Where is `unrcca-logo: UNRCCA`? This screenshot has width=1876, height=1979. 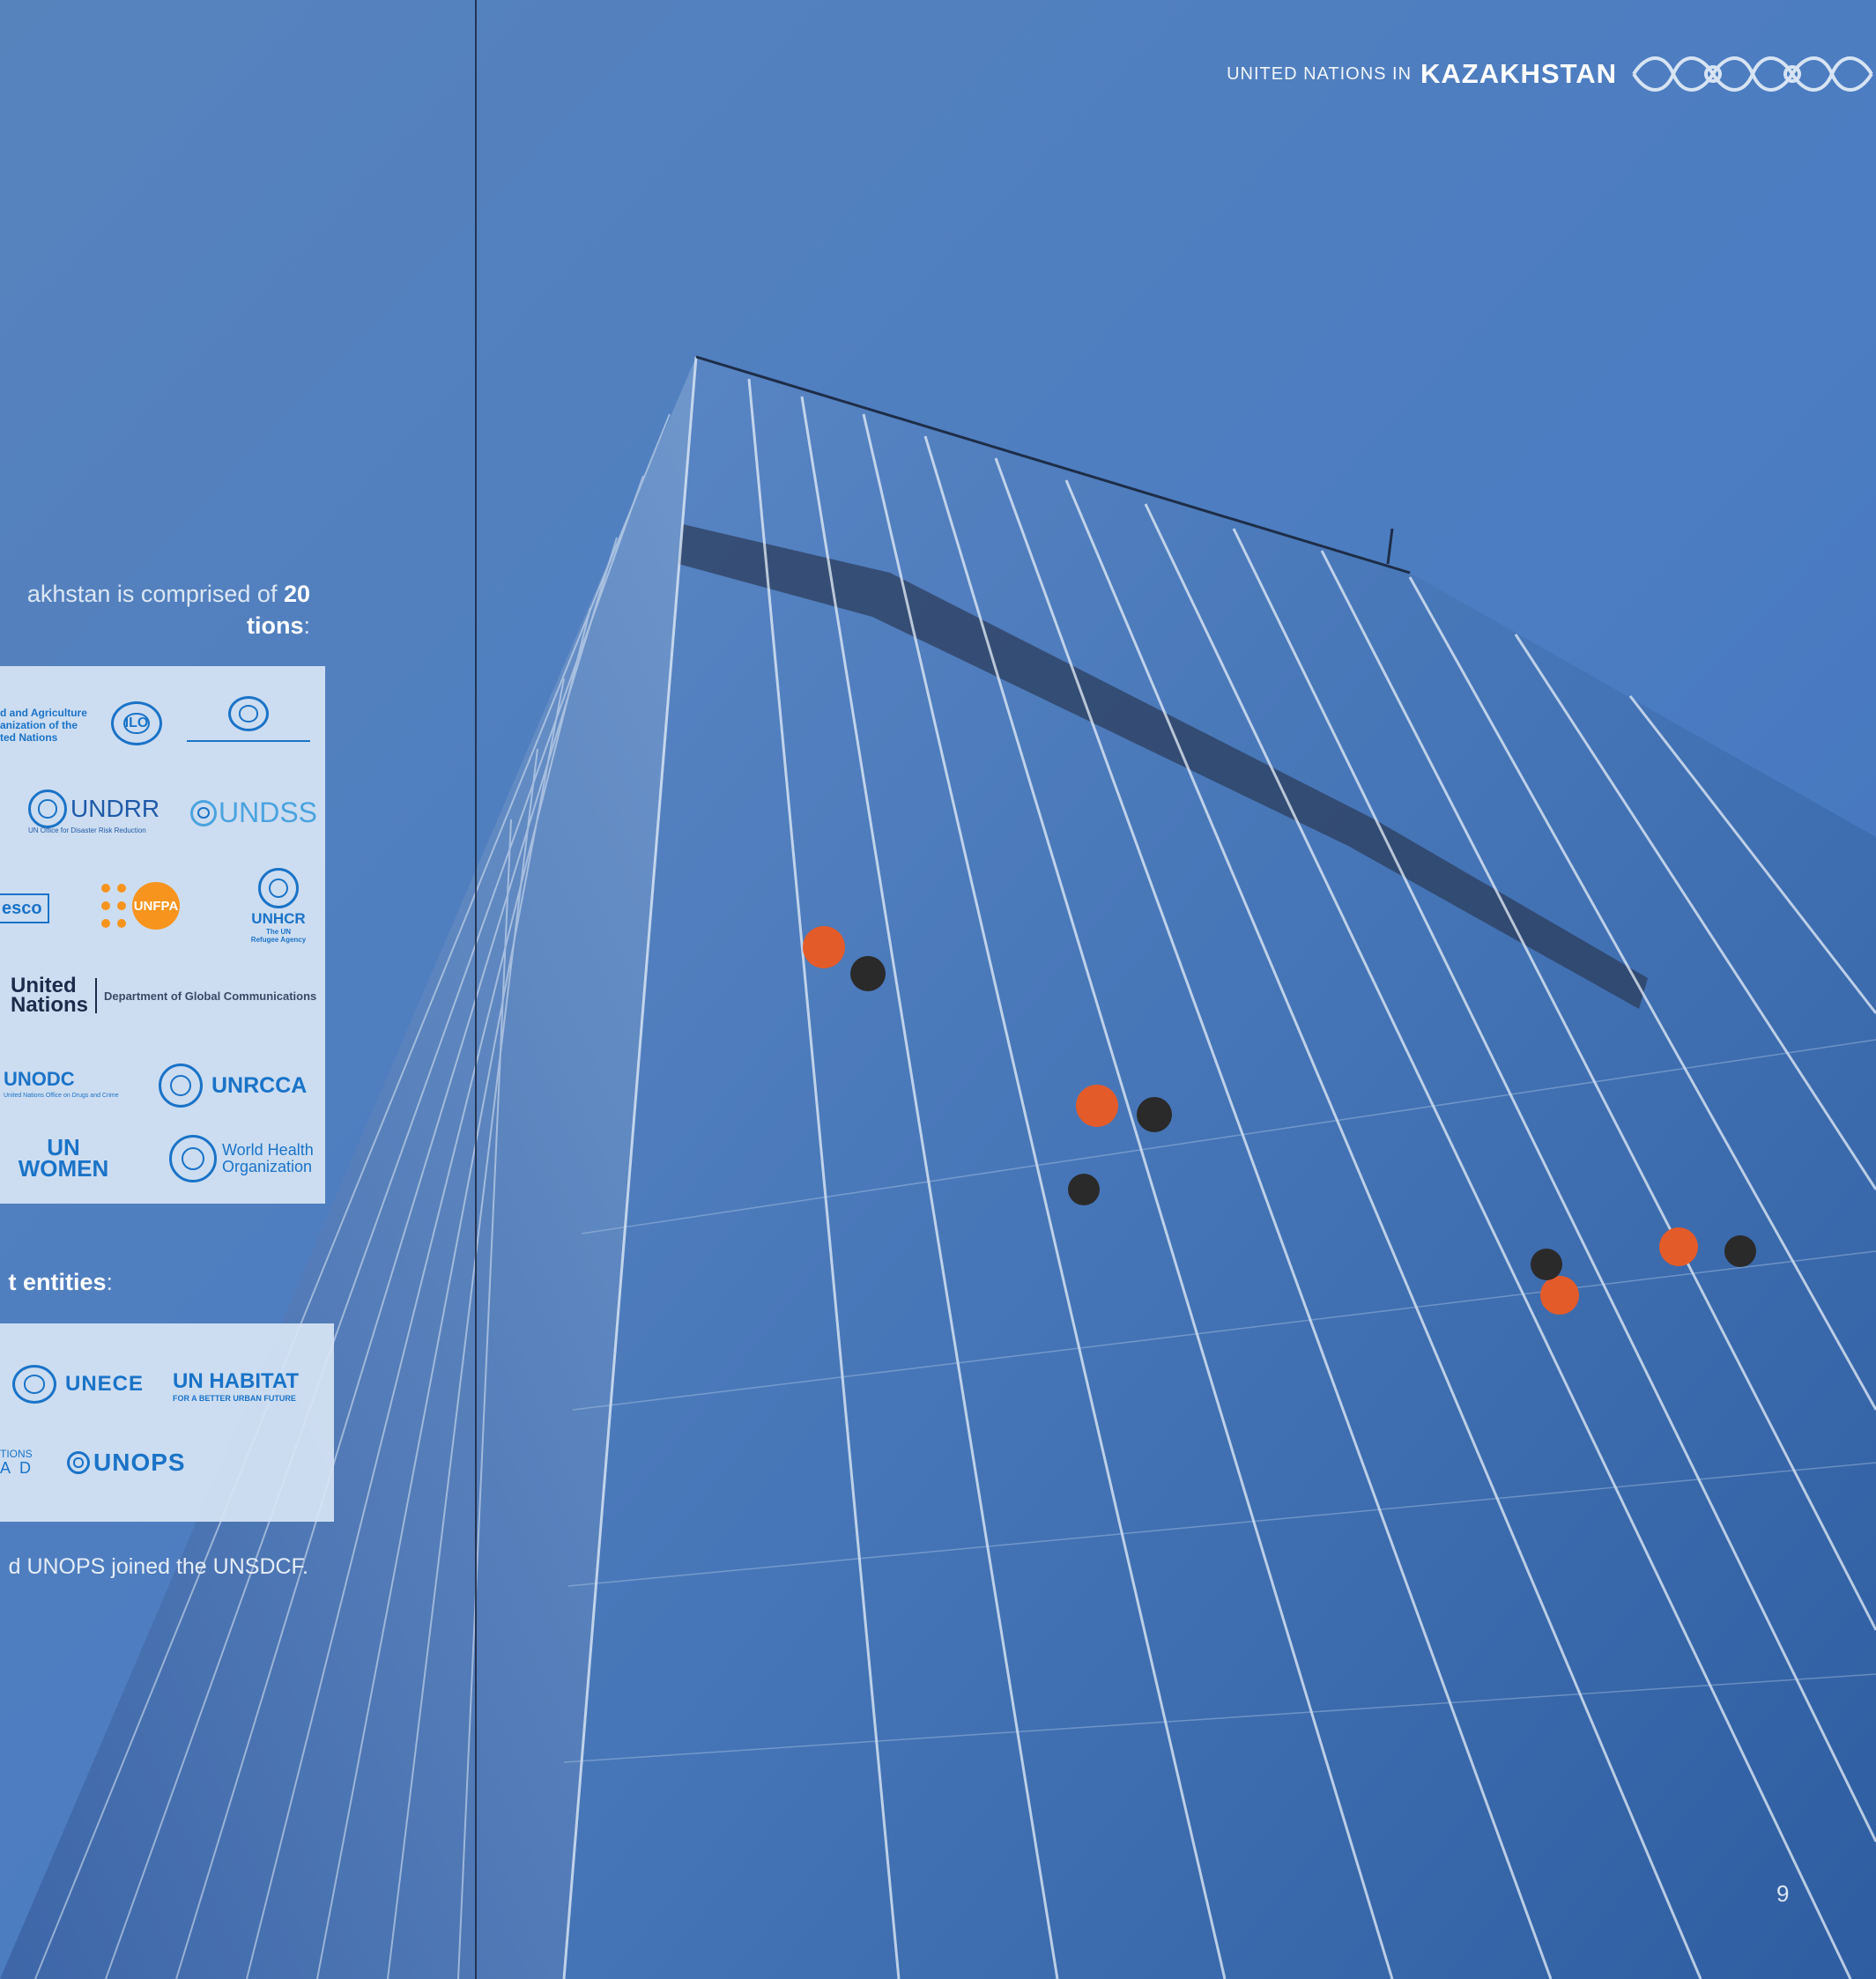 unrcca-logo: UNRCCA is located at coordinates (233, 1086).